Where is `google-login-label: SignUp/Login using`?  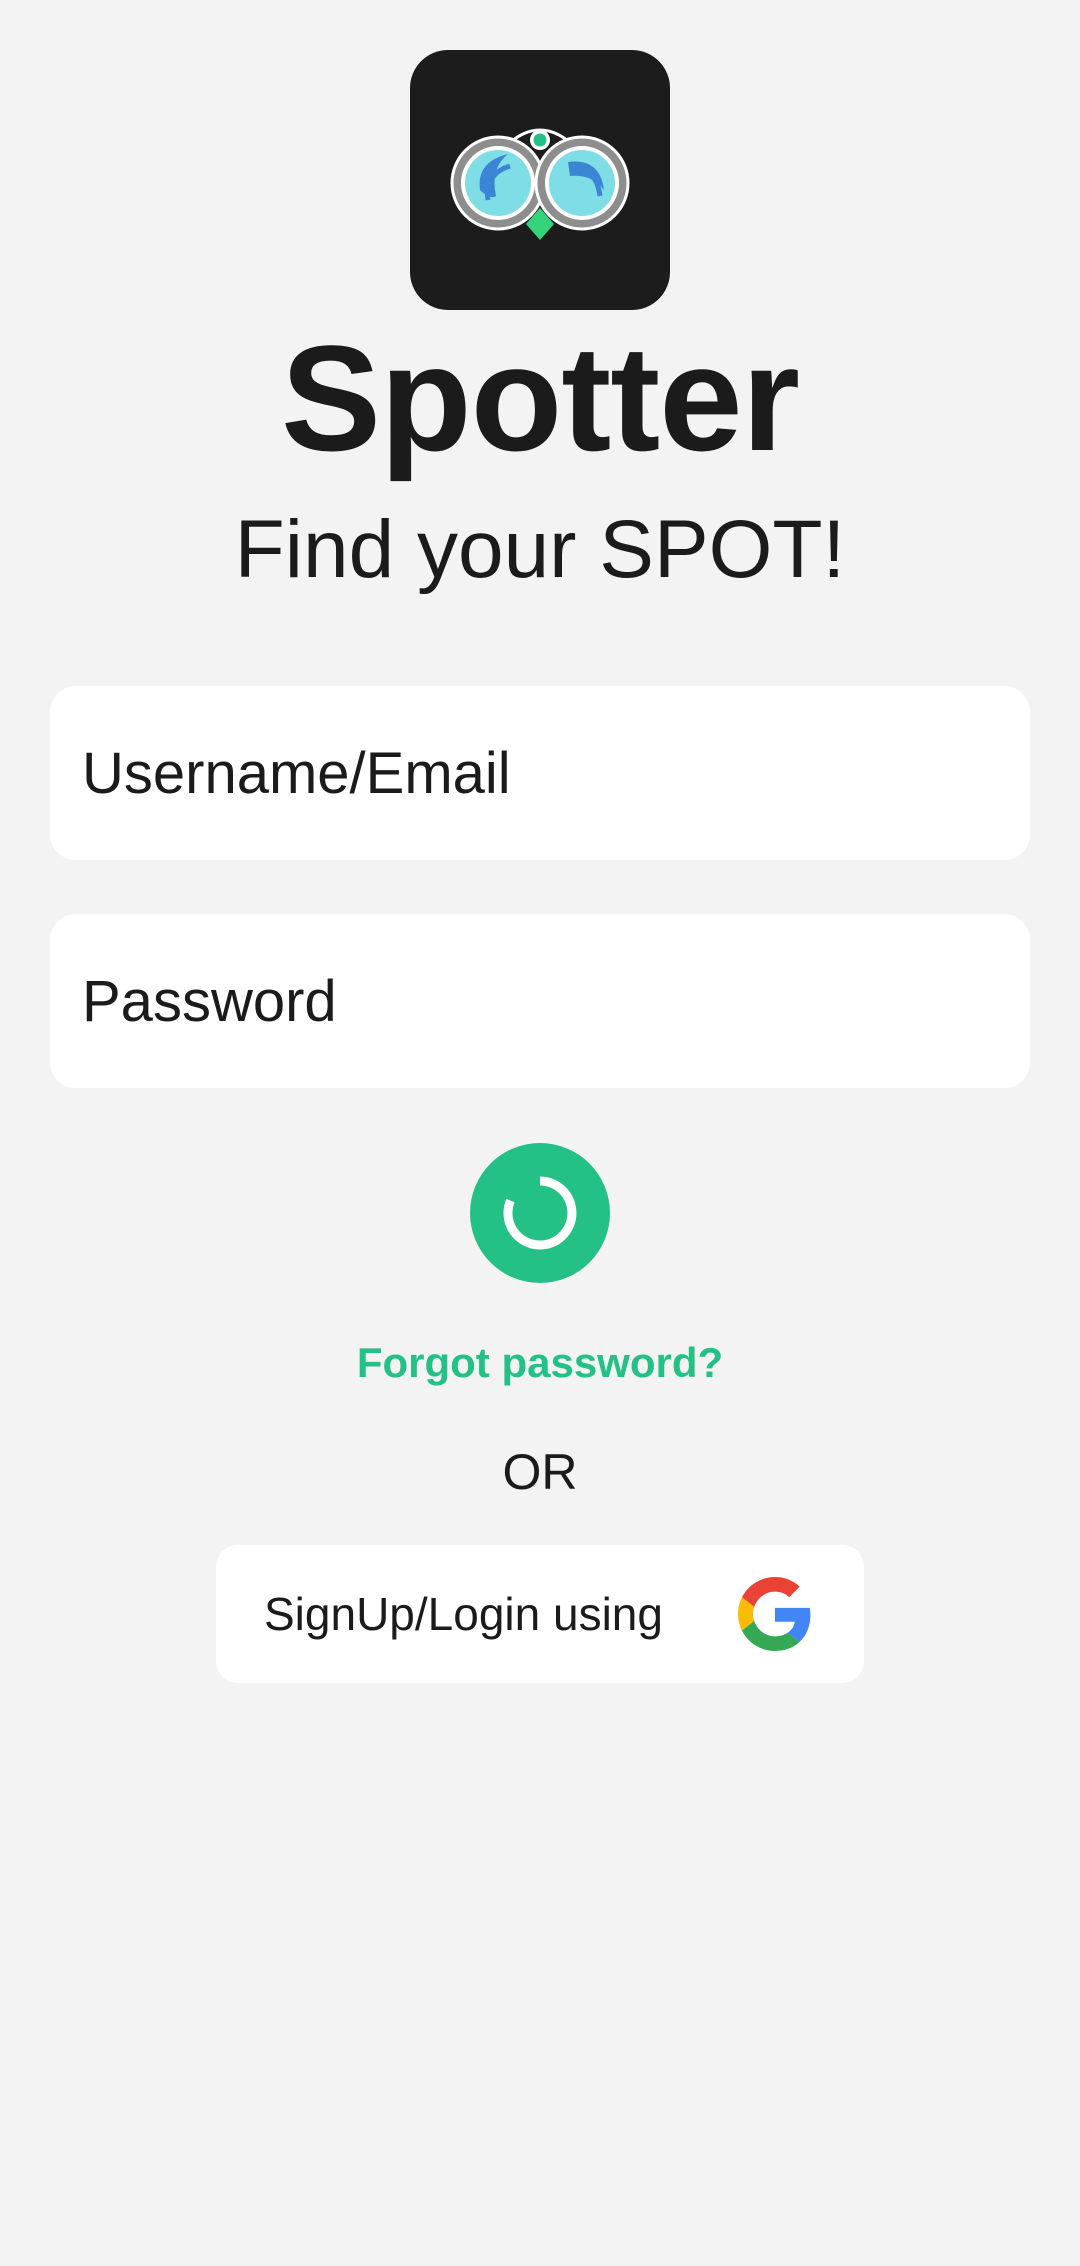 google-login-label: SignUp/Login using is located at coordinates (463, 1614).